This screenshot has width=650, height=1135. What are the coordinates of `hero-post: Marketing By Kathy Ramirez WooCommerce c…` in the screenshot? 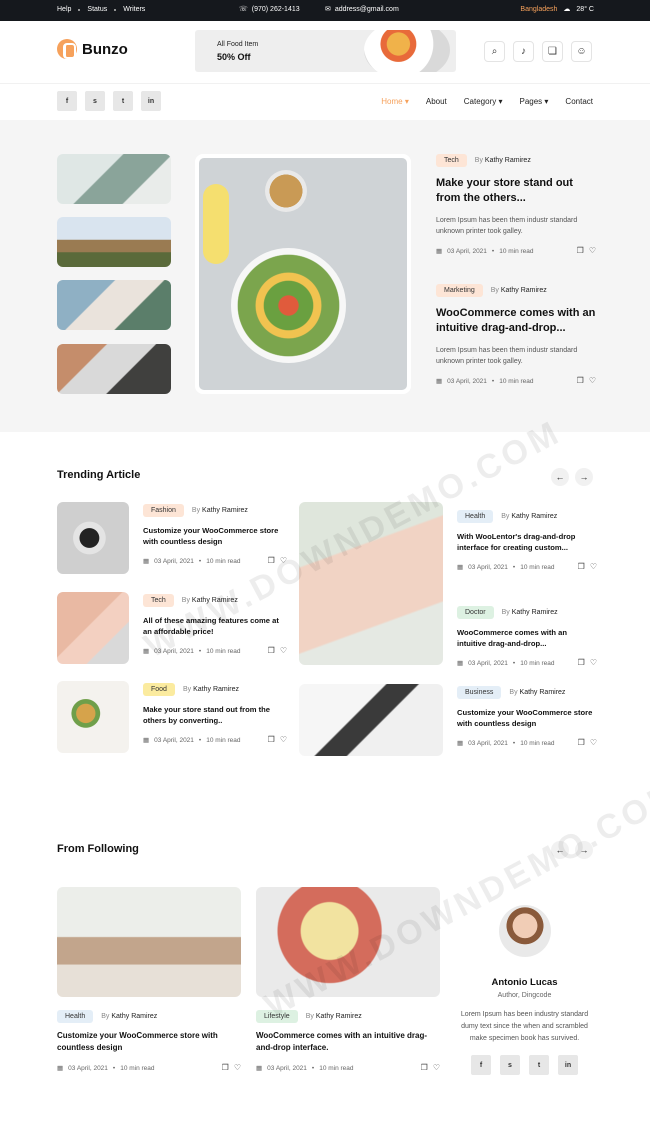 It's located at (516, 334).